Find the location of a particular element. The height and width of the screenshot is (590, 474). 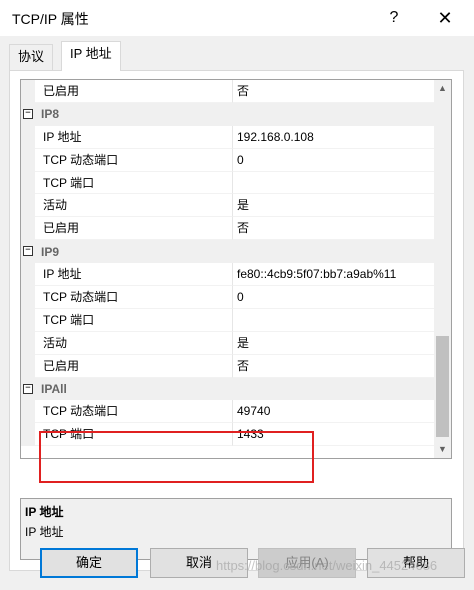

grid-property-row: TCP 端口 1433 is located at coordinates (228, 435).